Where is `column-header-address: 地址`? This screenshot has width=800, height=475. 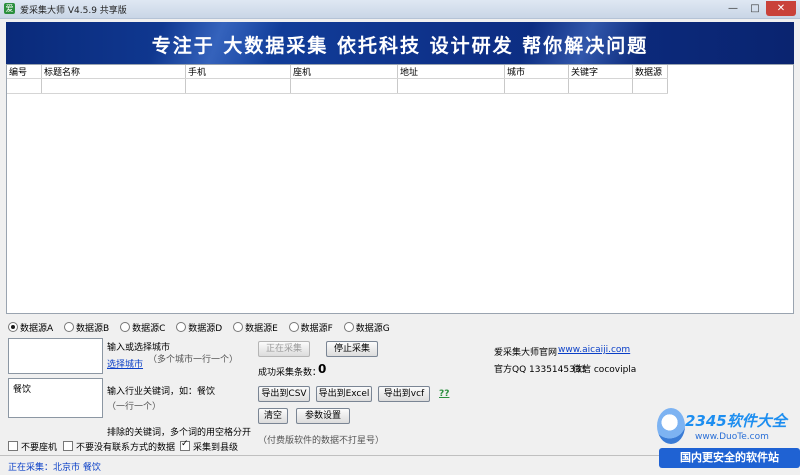 column-header-address: 地址 is located at coordinates (451, 72).